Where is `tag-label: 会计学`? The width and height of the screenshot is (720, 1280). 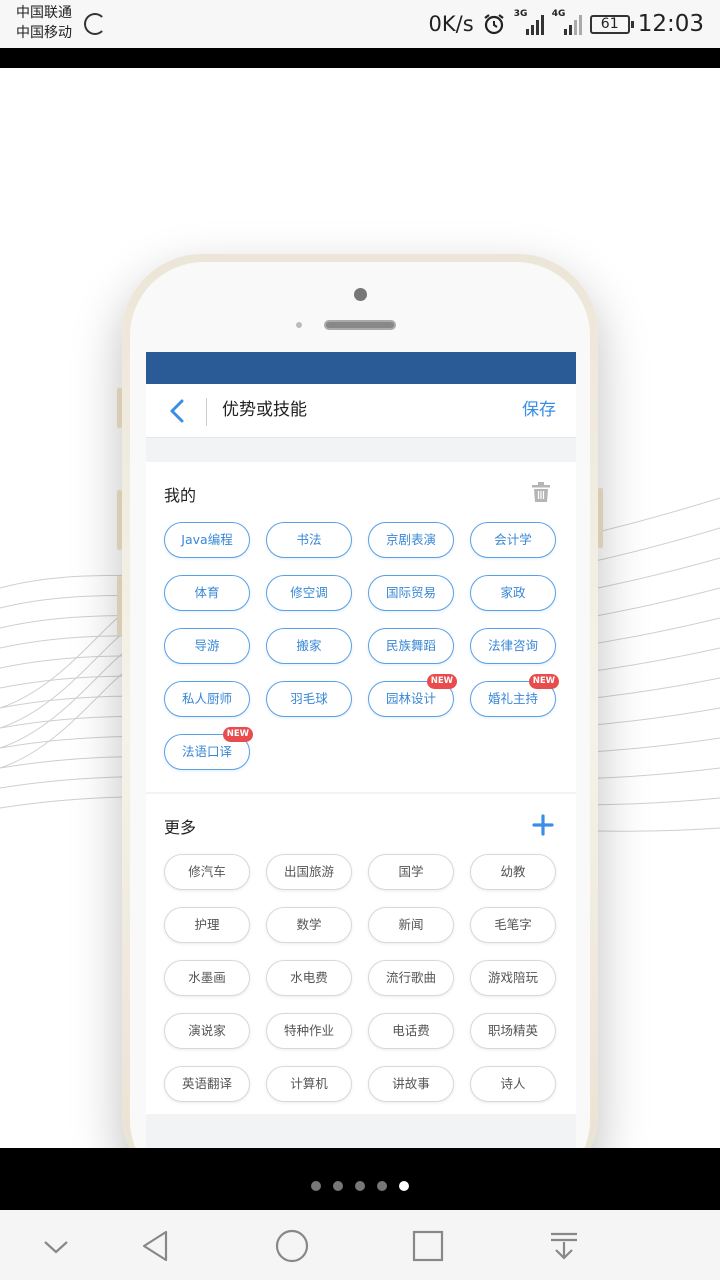 tag-label: 会计学 is located at coordinates (513, 539).